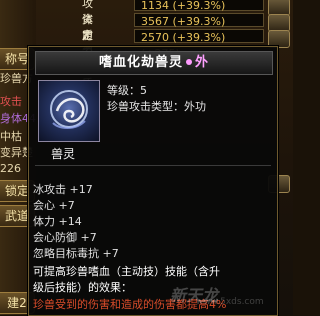  What do you see at coordinates (82, 287) in the screenshot?
I see `effect-description-line2: 级后技能）的效果：` at bounding box center [82, 287].